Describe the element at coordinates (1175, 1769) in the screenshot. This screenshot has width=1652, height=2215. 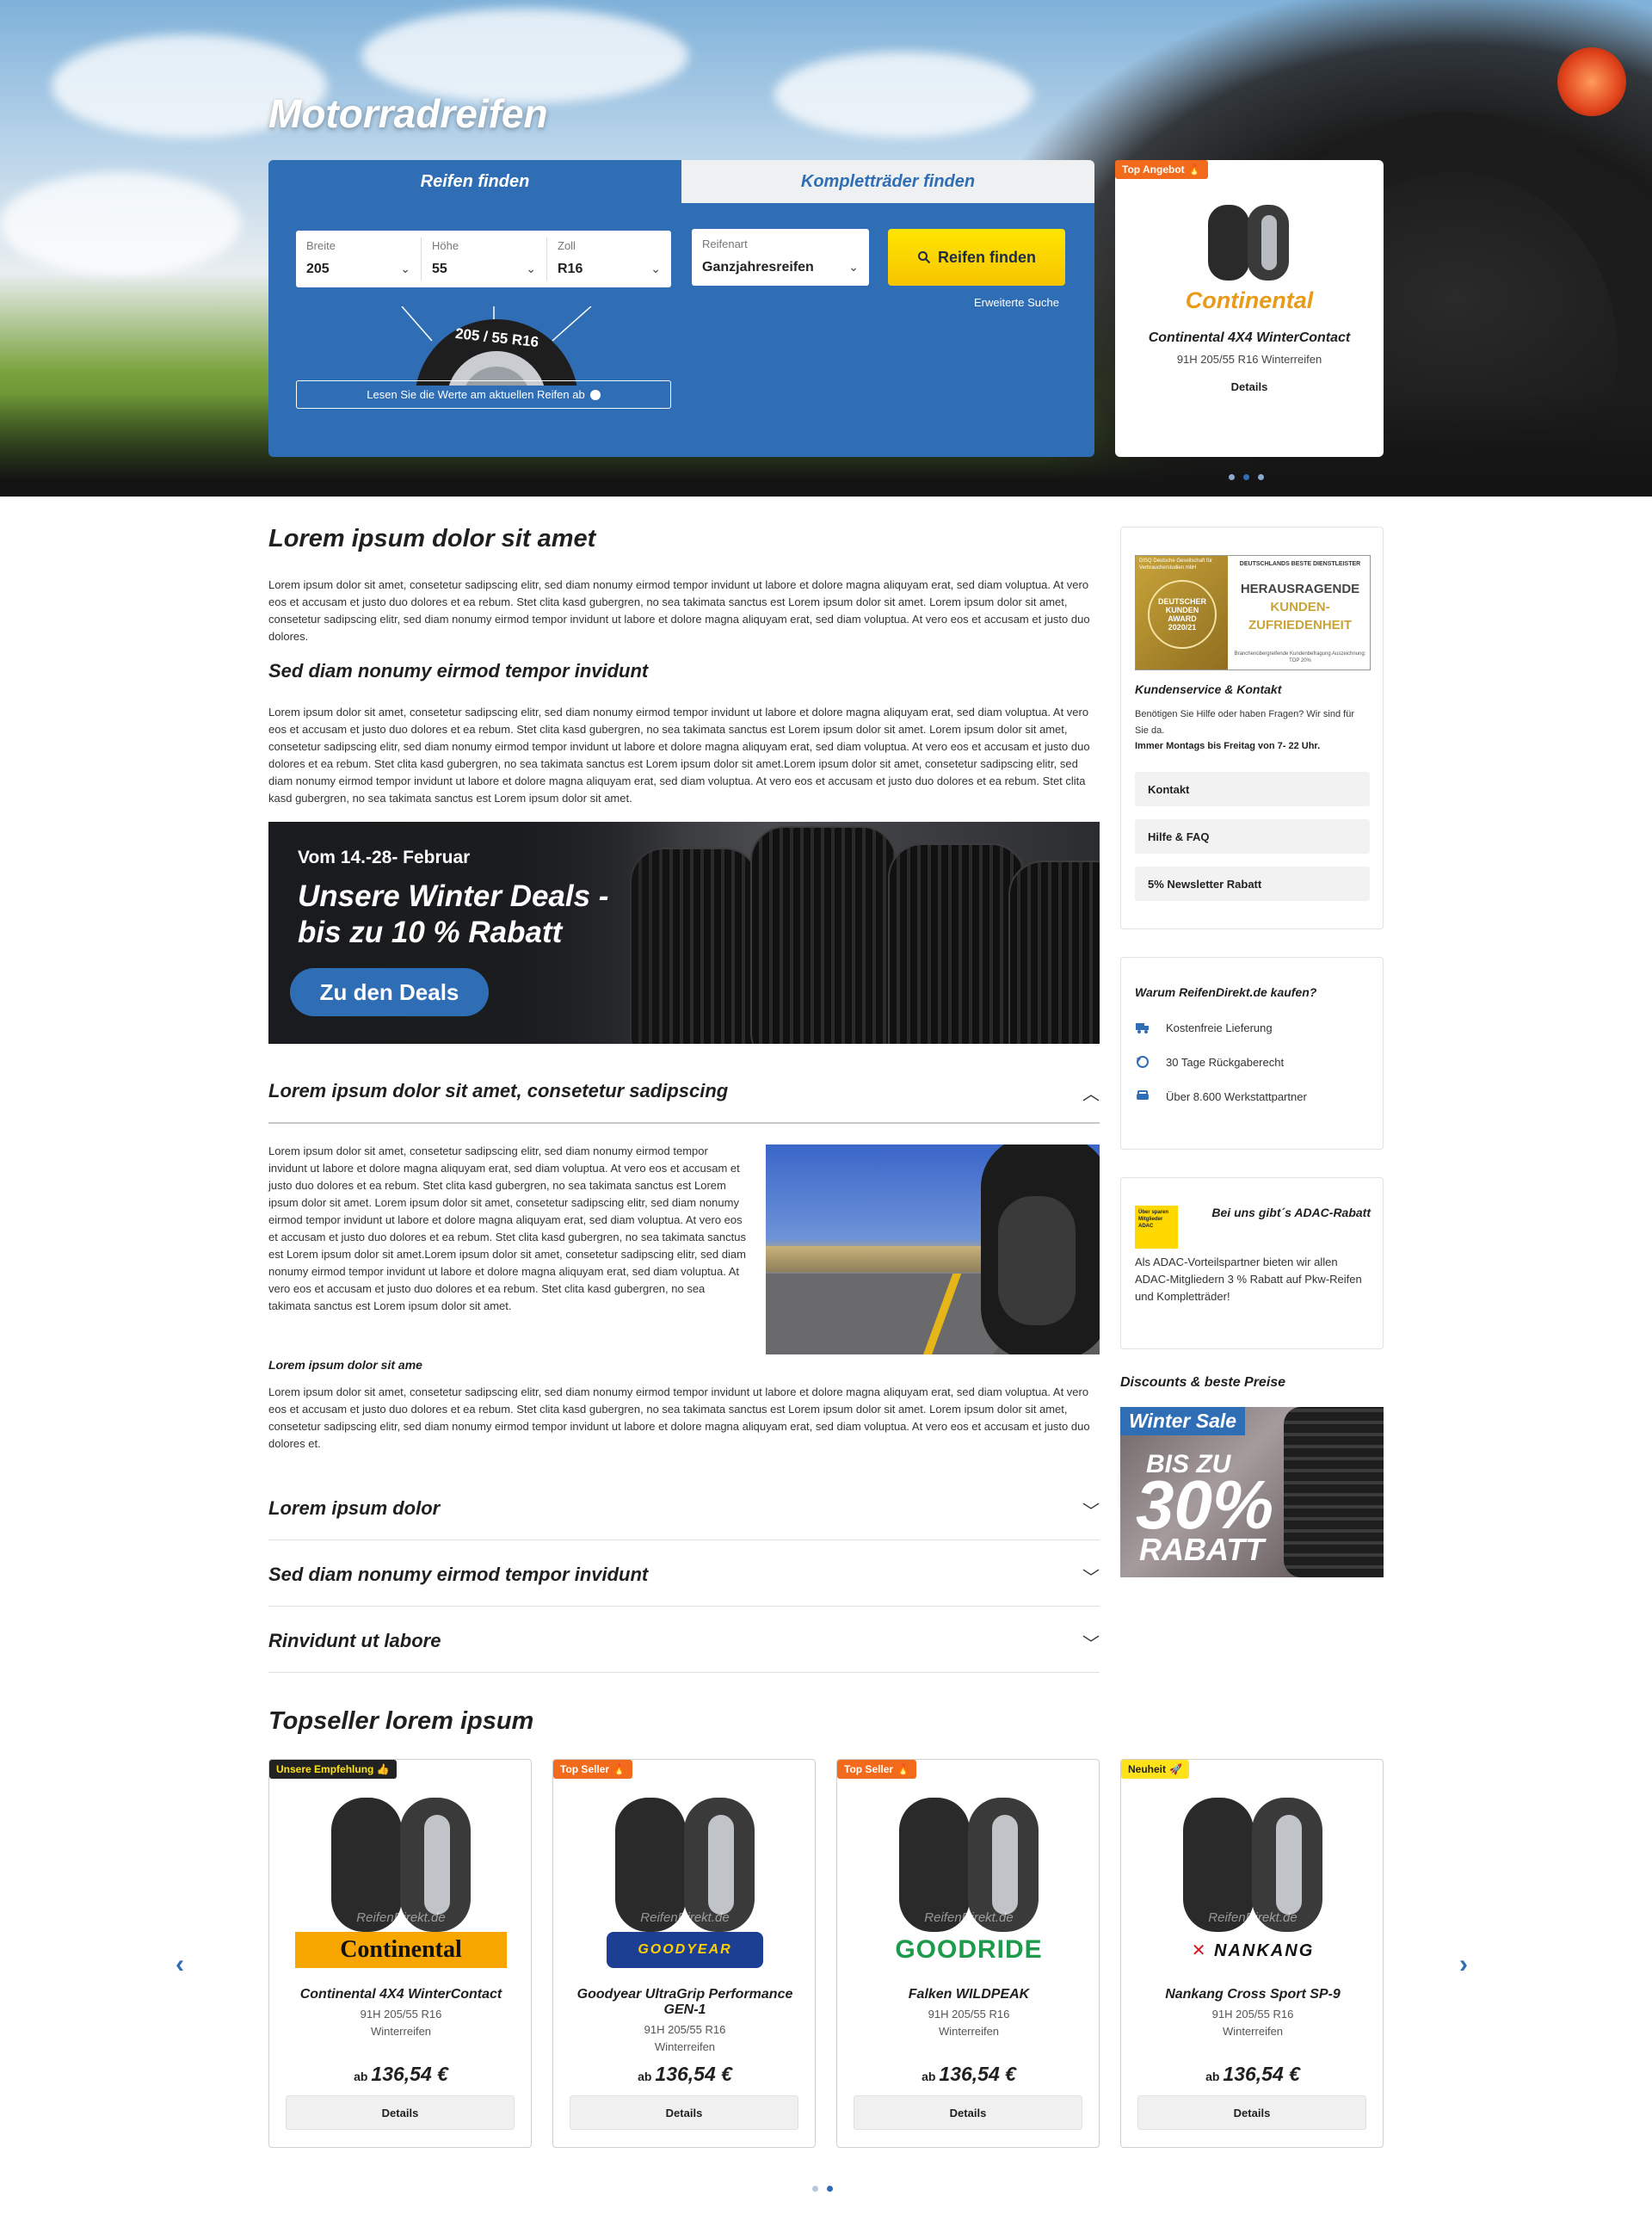
I see `rocket-icon: 🚀` at that location.